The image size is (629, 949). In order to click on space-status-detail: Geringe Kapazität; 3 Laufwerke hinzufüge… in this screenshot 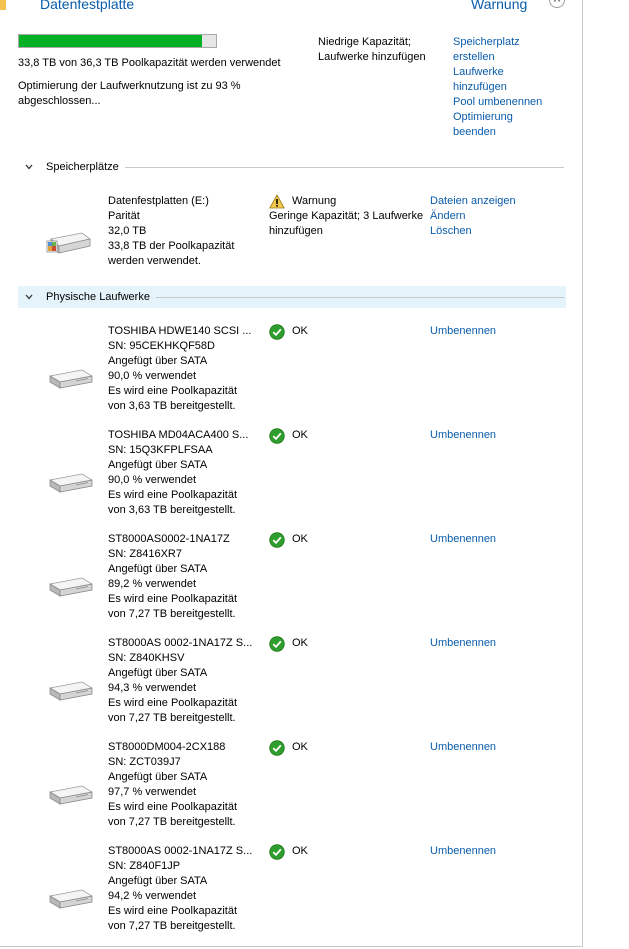, I will do `click(346, 224)`.